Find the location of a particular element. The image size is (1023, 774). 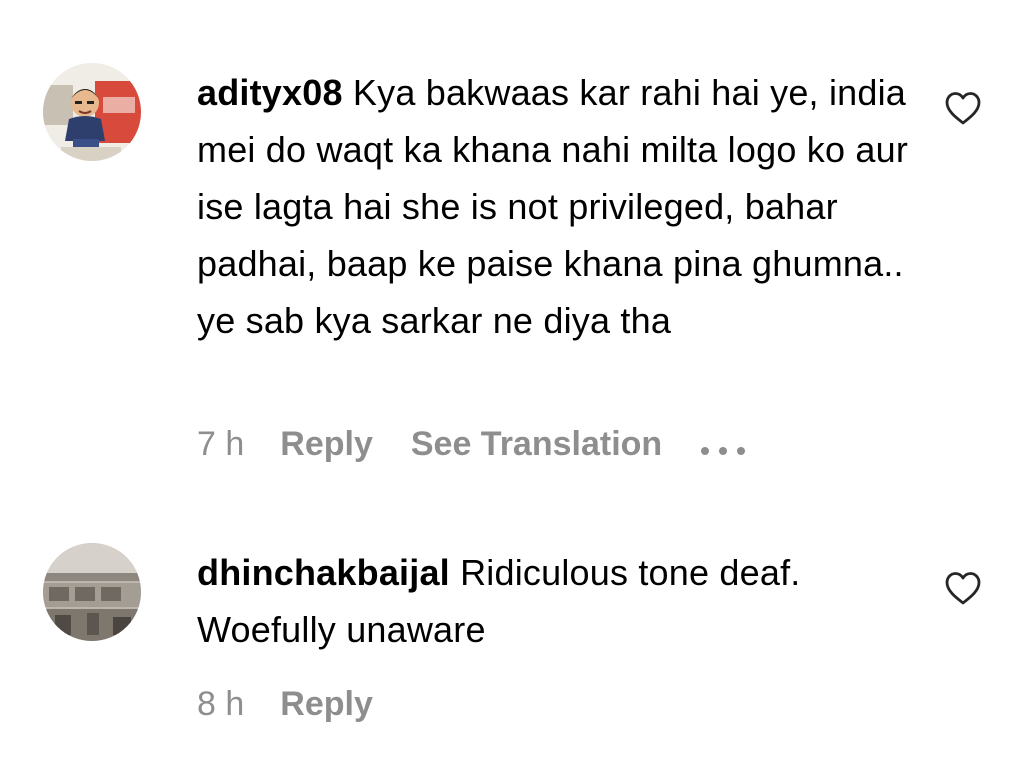

comment-meta: 7 h Reply See Translation is located at coordinates (471, 444).